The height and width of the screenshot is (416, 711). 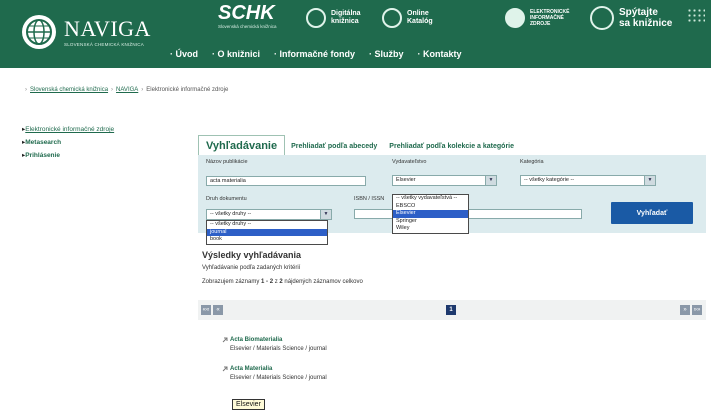 I want to click on schk-subtitle: Slovenská chemická knižnica, so click(x=247, y=26).